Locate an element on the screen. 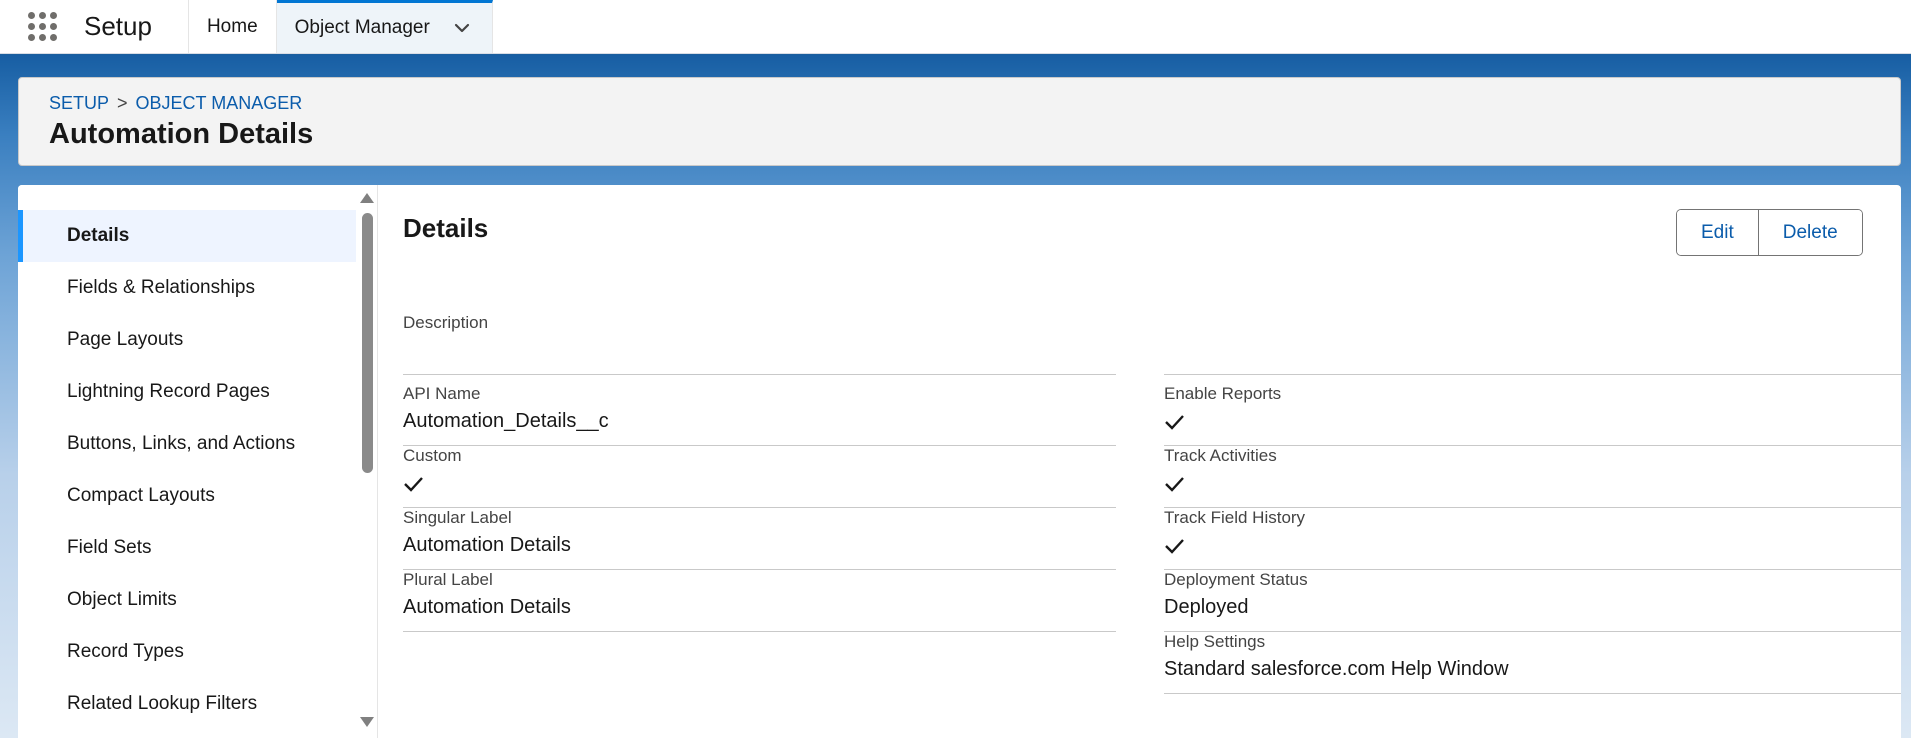 The width and height of the screenshot is (1911, 738). field-track-activities: Track Activities is located at coordinates (1532, 477).